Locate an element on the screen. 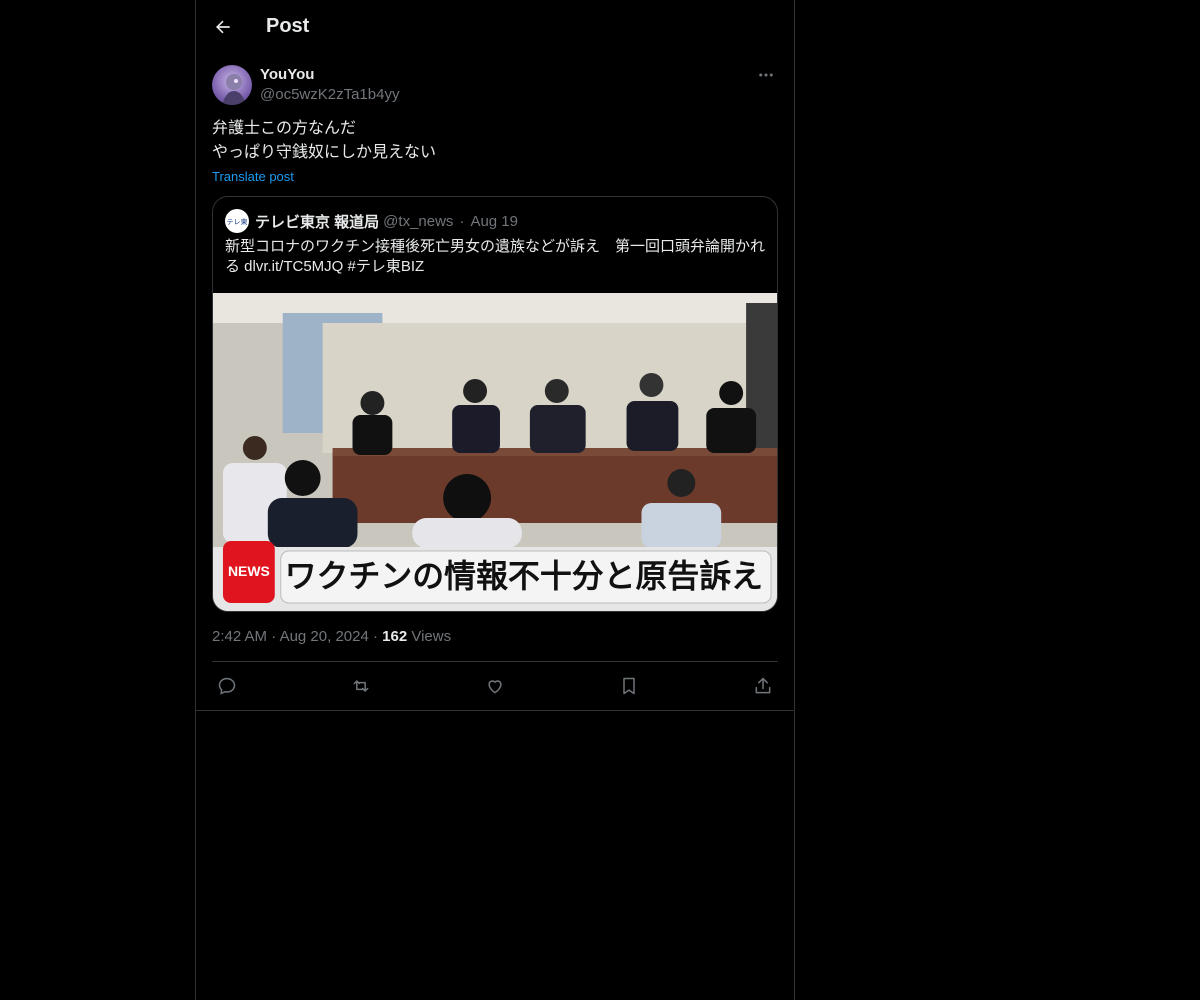 This screenshot has height=1000, width=1200. author-names: YouYou @oc5wzK2zTa1b4yy is located at coordinates (507, 85).